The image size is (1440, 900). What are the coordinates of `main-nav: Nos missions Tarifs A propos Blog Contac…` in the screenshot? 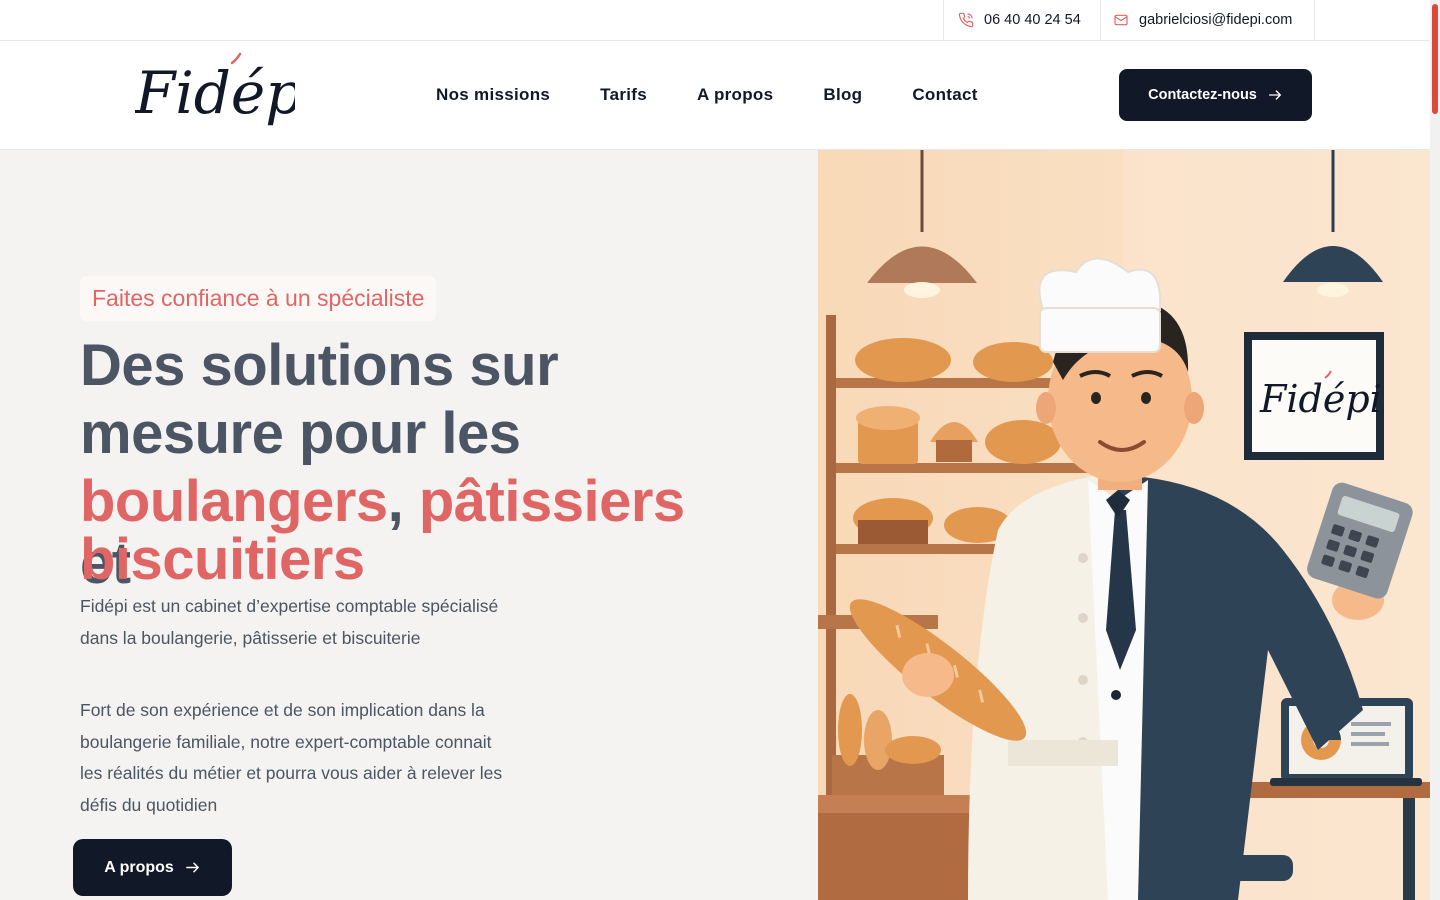 It's located at (707, 95).